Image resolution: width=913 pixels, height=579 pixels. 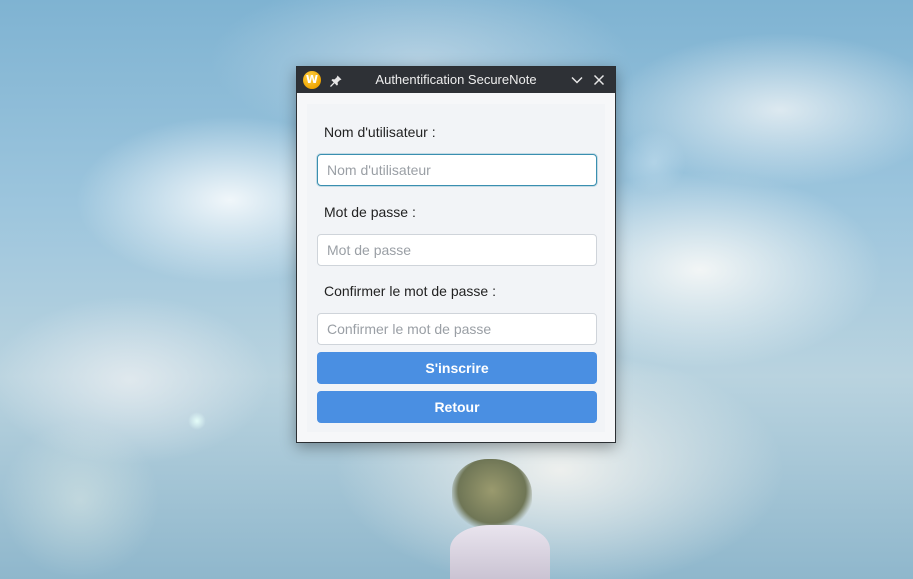 What do you see at coordinates (80, 499) in the screenshot?
I see `wallpaper-light-flare` at bounding box center [80, 499].